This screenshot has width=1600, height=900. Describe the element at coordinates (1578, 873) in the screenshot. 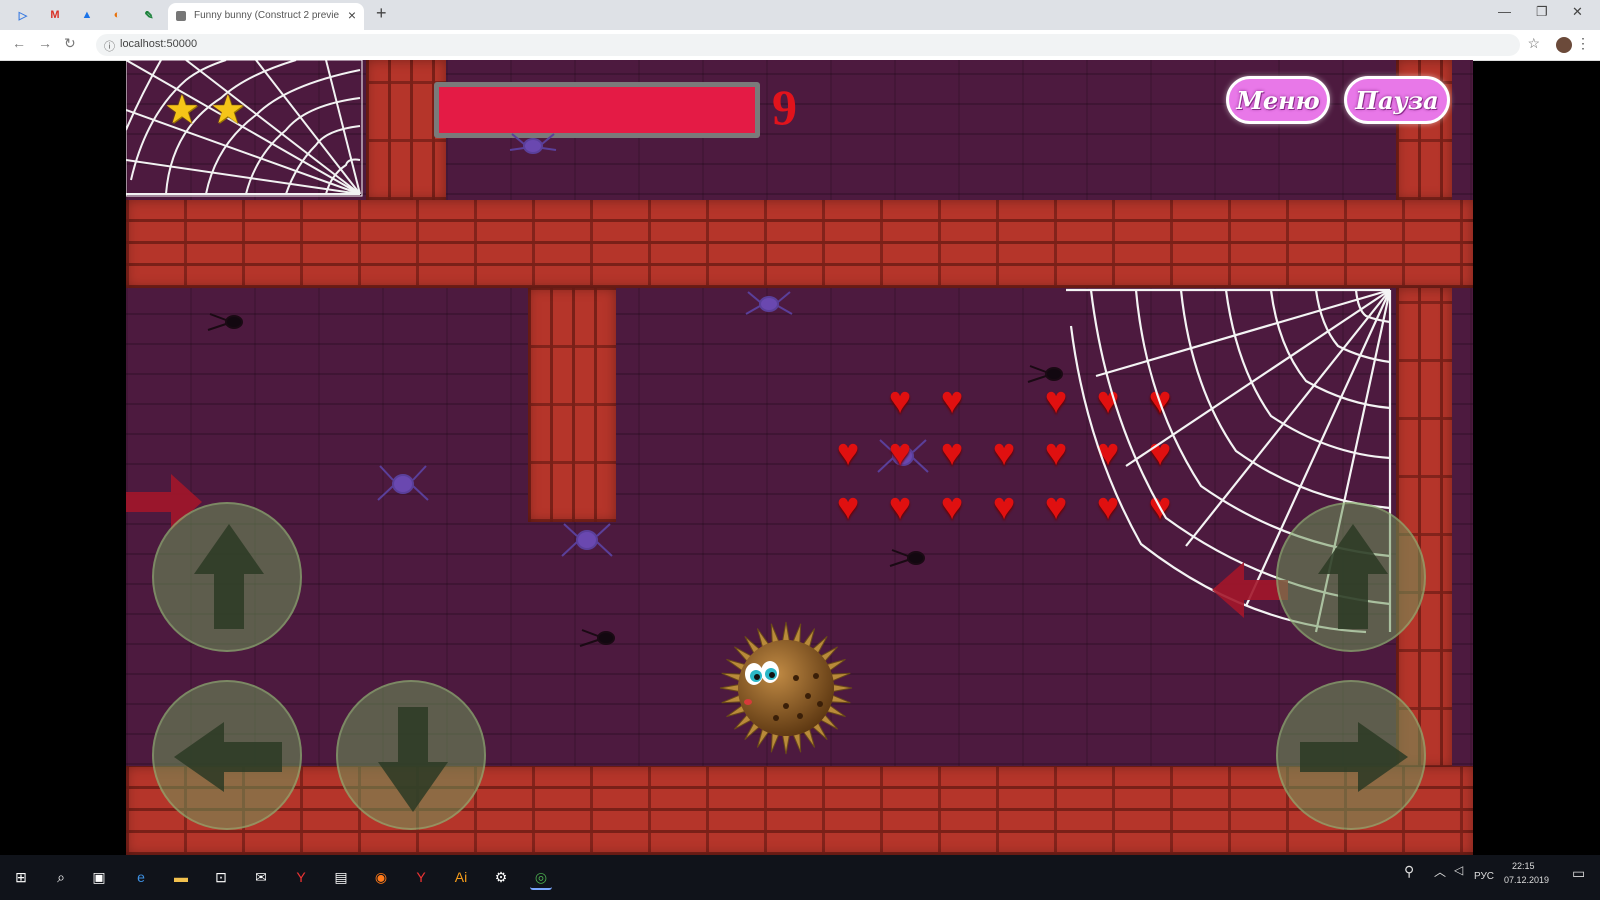

I see `notifications-icon: ▭` at that location.